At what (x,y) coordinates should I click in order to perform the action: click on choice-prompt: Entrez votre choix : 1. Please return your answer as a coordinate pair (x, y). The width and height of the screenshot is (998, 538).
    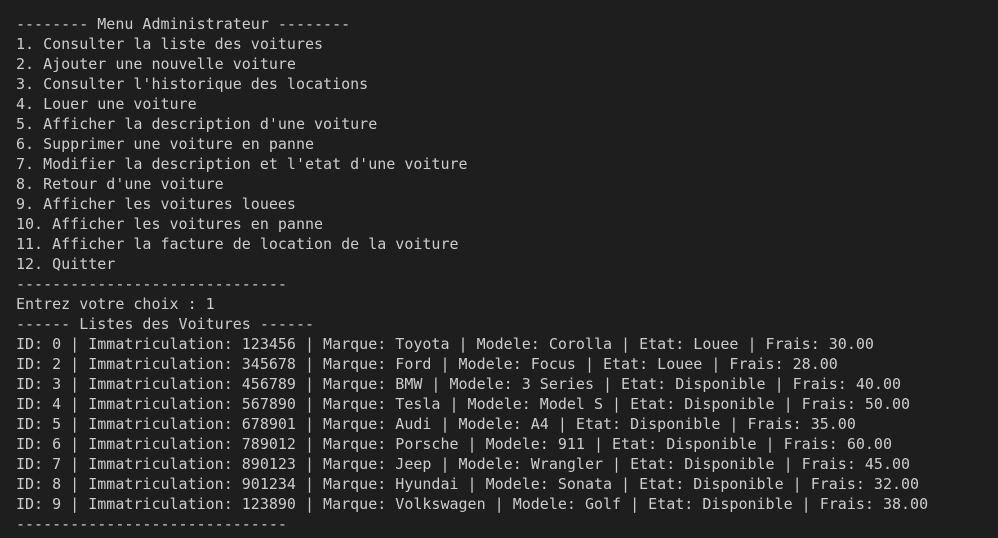
    Looking at the image, I should click on (115, 304).